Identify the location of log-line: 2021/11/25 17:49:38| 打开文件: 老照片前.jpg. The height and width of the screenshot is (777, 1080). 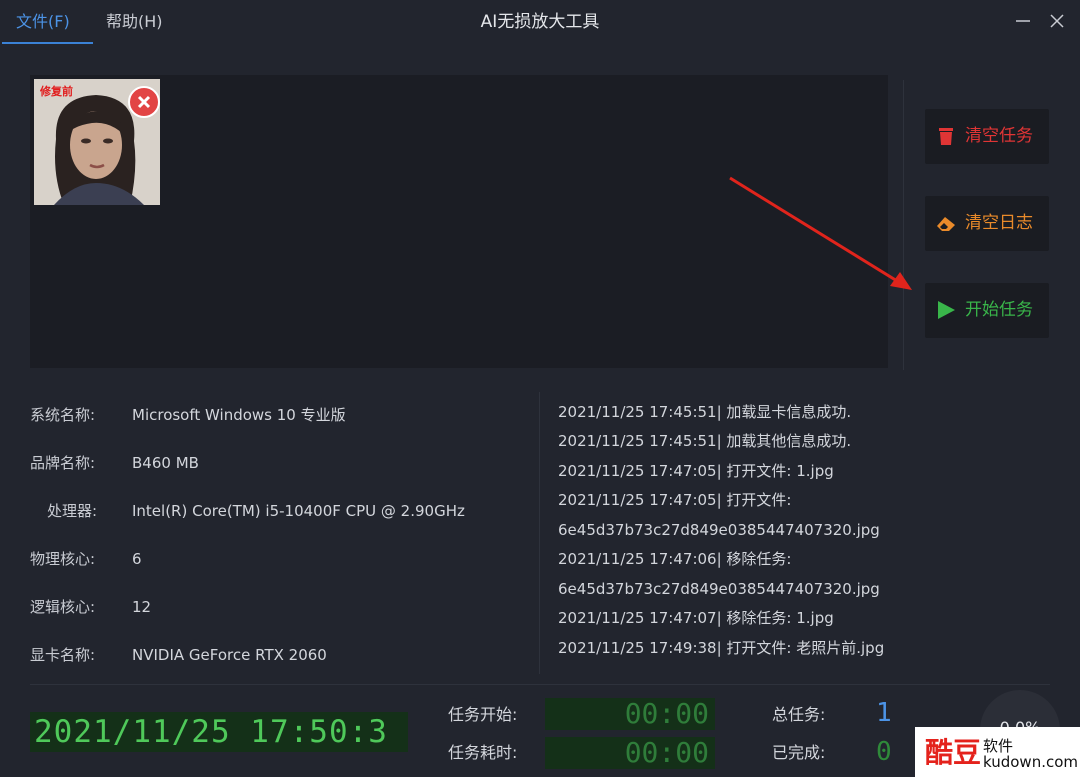
(721, 648).